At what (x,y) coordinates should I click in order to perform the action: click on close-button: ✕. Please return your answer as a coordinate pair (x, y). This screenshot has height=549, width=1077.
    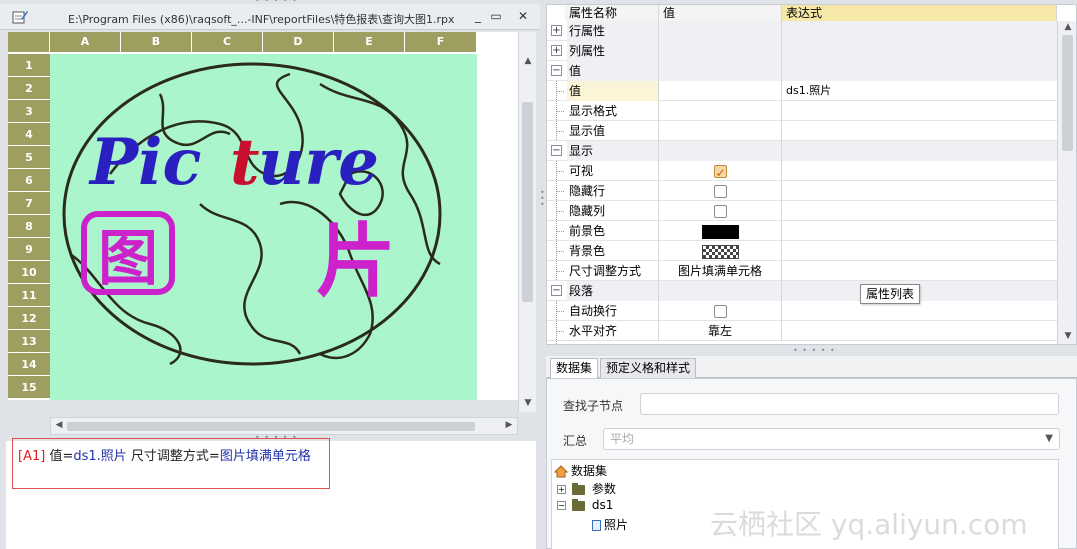
    Looking at the image, I should click on (523, 16).